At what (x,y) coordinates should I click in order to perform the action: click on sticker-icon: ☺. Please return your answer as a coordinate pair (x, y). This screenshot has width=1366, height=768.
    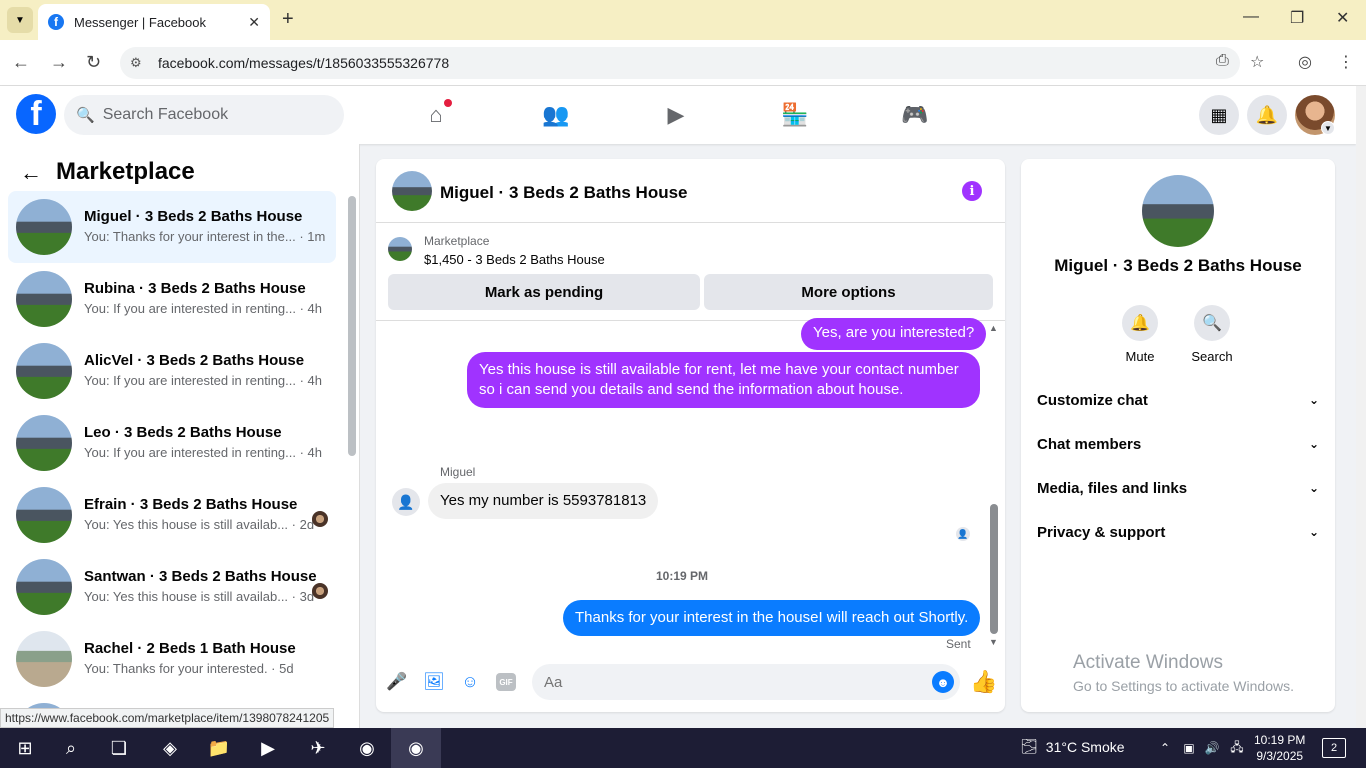
    Looking at the image, I should click on (470, 682).